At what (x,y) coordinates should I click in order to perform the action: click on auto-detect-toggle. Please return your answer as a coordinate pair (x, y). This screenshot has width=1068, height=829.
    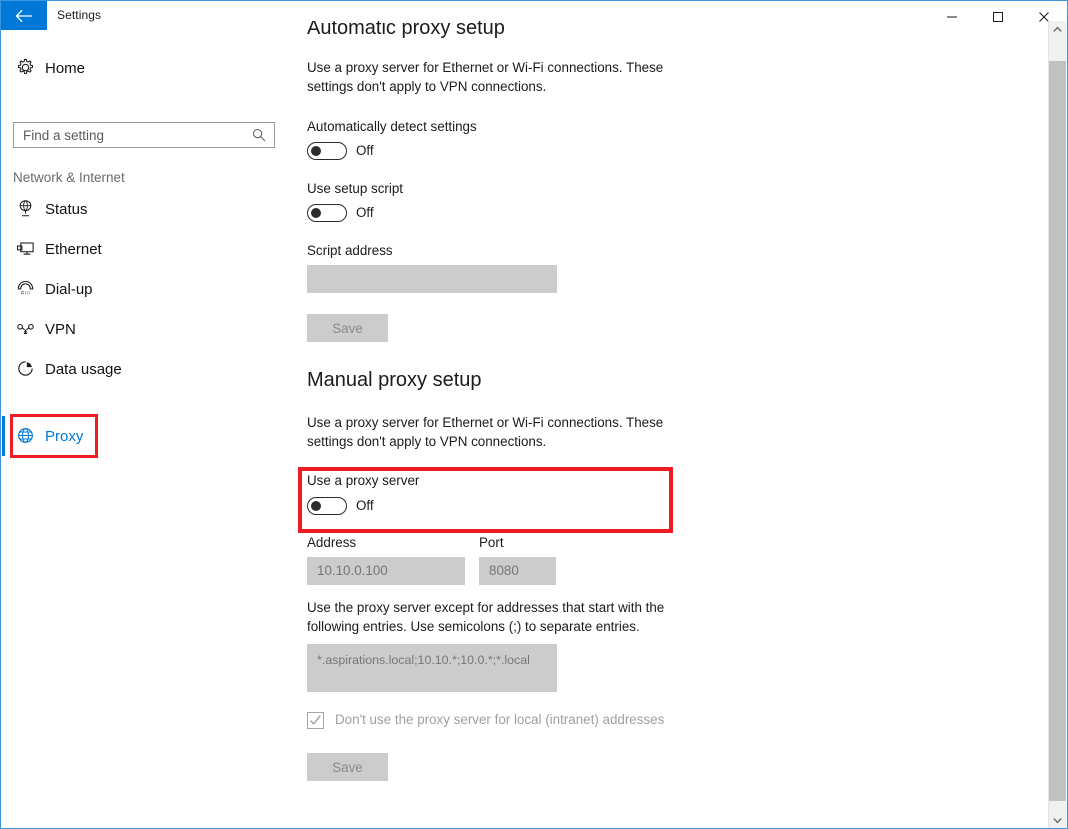
    Looking at the image, I should click on (327, 151).